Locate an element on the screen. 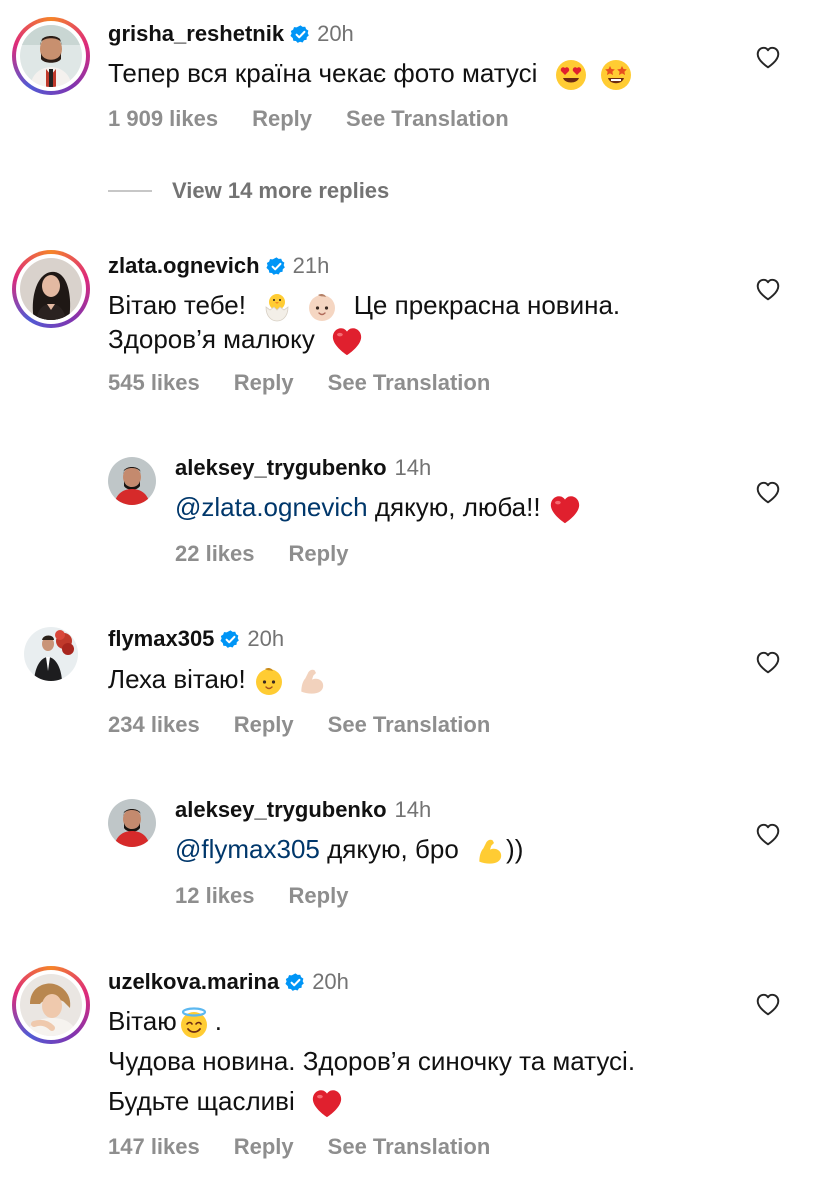 This screenshot has height=1191, width=828. username: grisha_reshetnik is located at coordinates (196, 34).